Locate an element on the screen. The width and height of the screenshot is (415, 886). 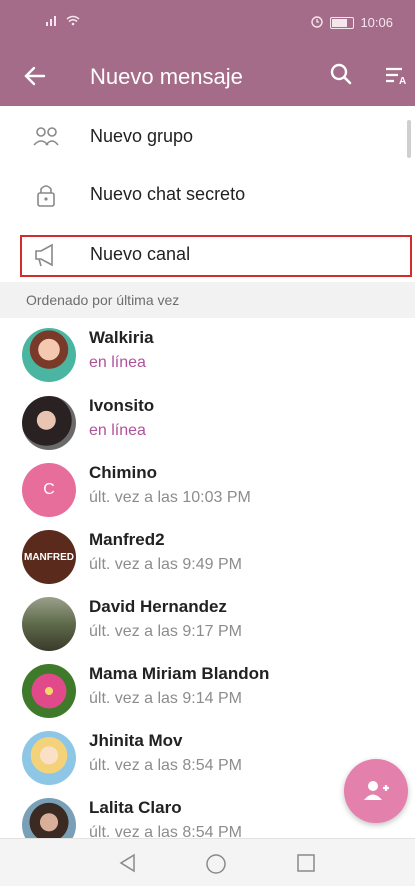
contact-name: Chimino is located at coordinates (123, 472).